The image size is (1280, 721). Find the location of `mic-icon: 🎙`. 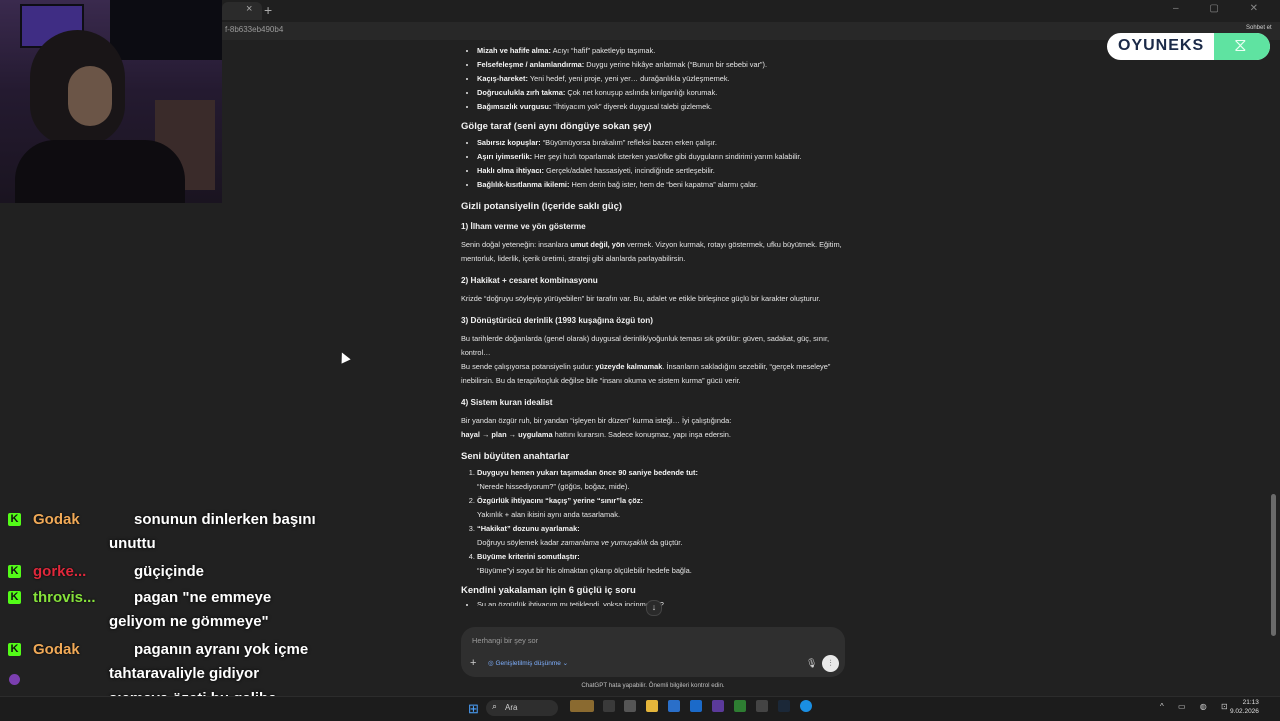

mic-icon: 🎙 is located at coordinates (811, 663).